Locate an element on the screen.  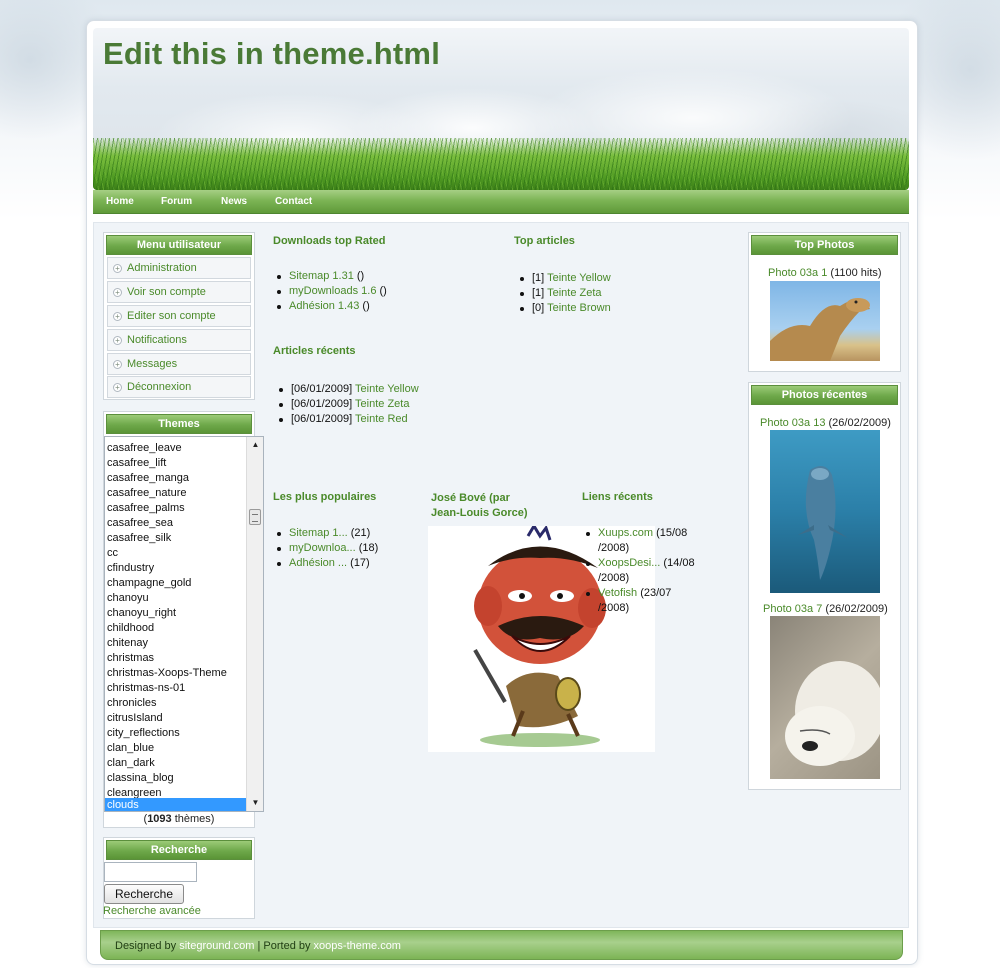
theme-option: casafree_leave is located at coordinates (175, 448).